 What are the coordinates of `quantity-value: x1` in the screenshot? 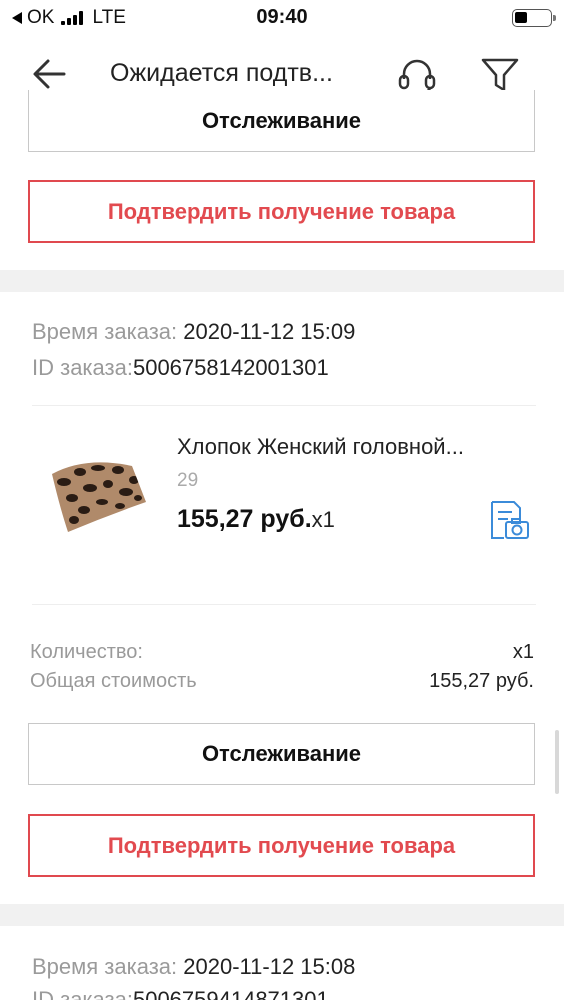 It's located at (523, 652).